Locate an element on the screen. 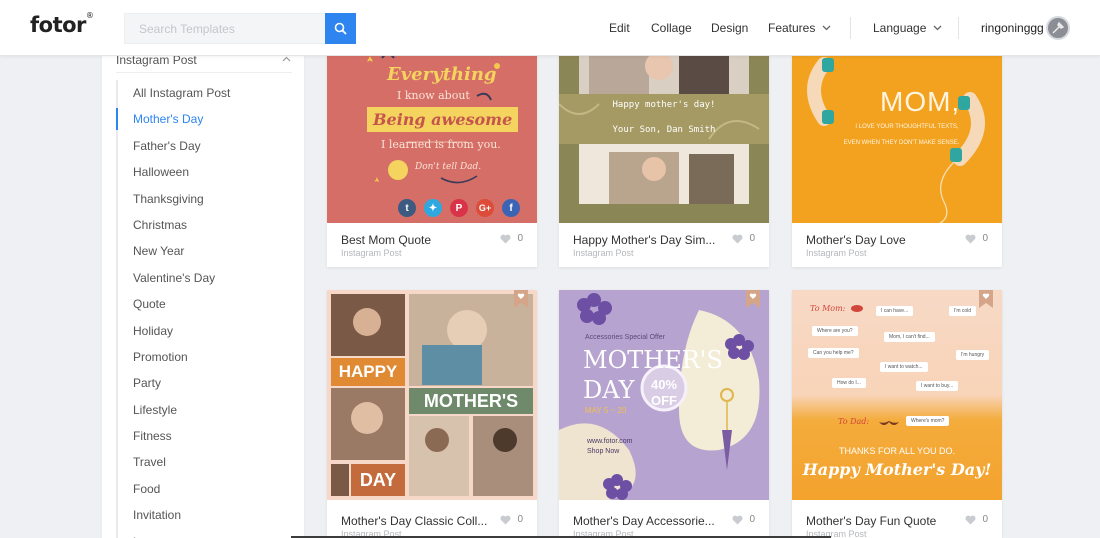 This screenshot has height=538, width=1100. sidebar-divider is located at coordinates (204, 72).